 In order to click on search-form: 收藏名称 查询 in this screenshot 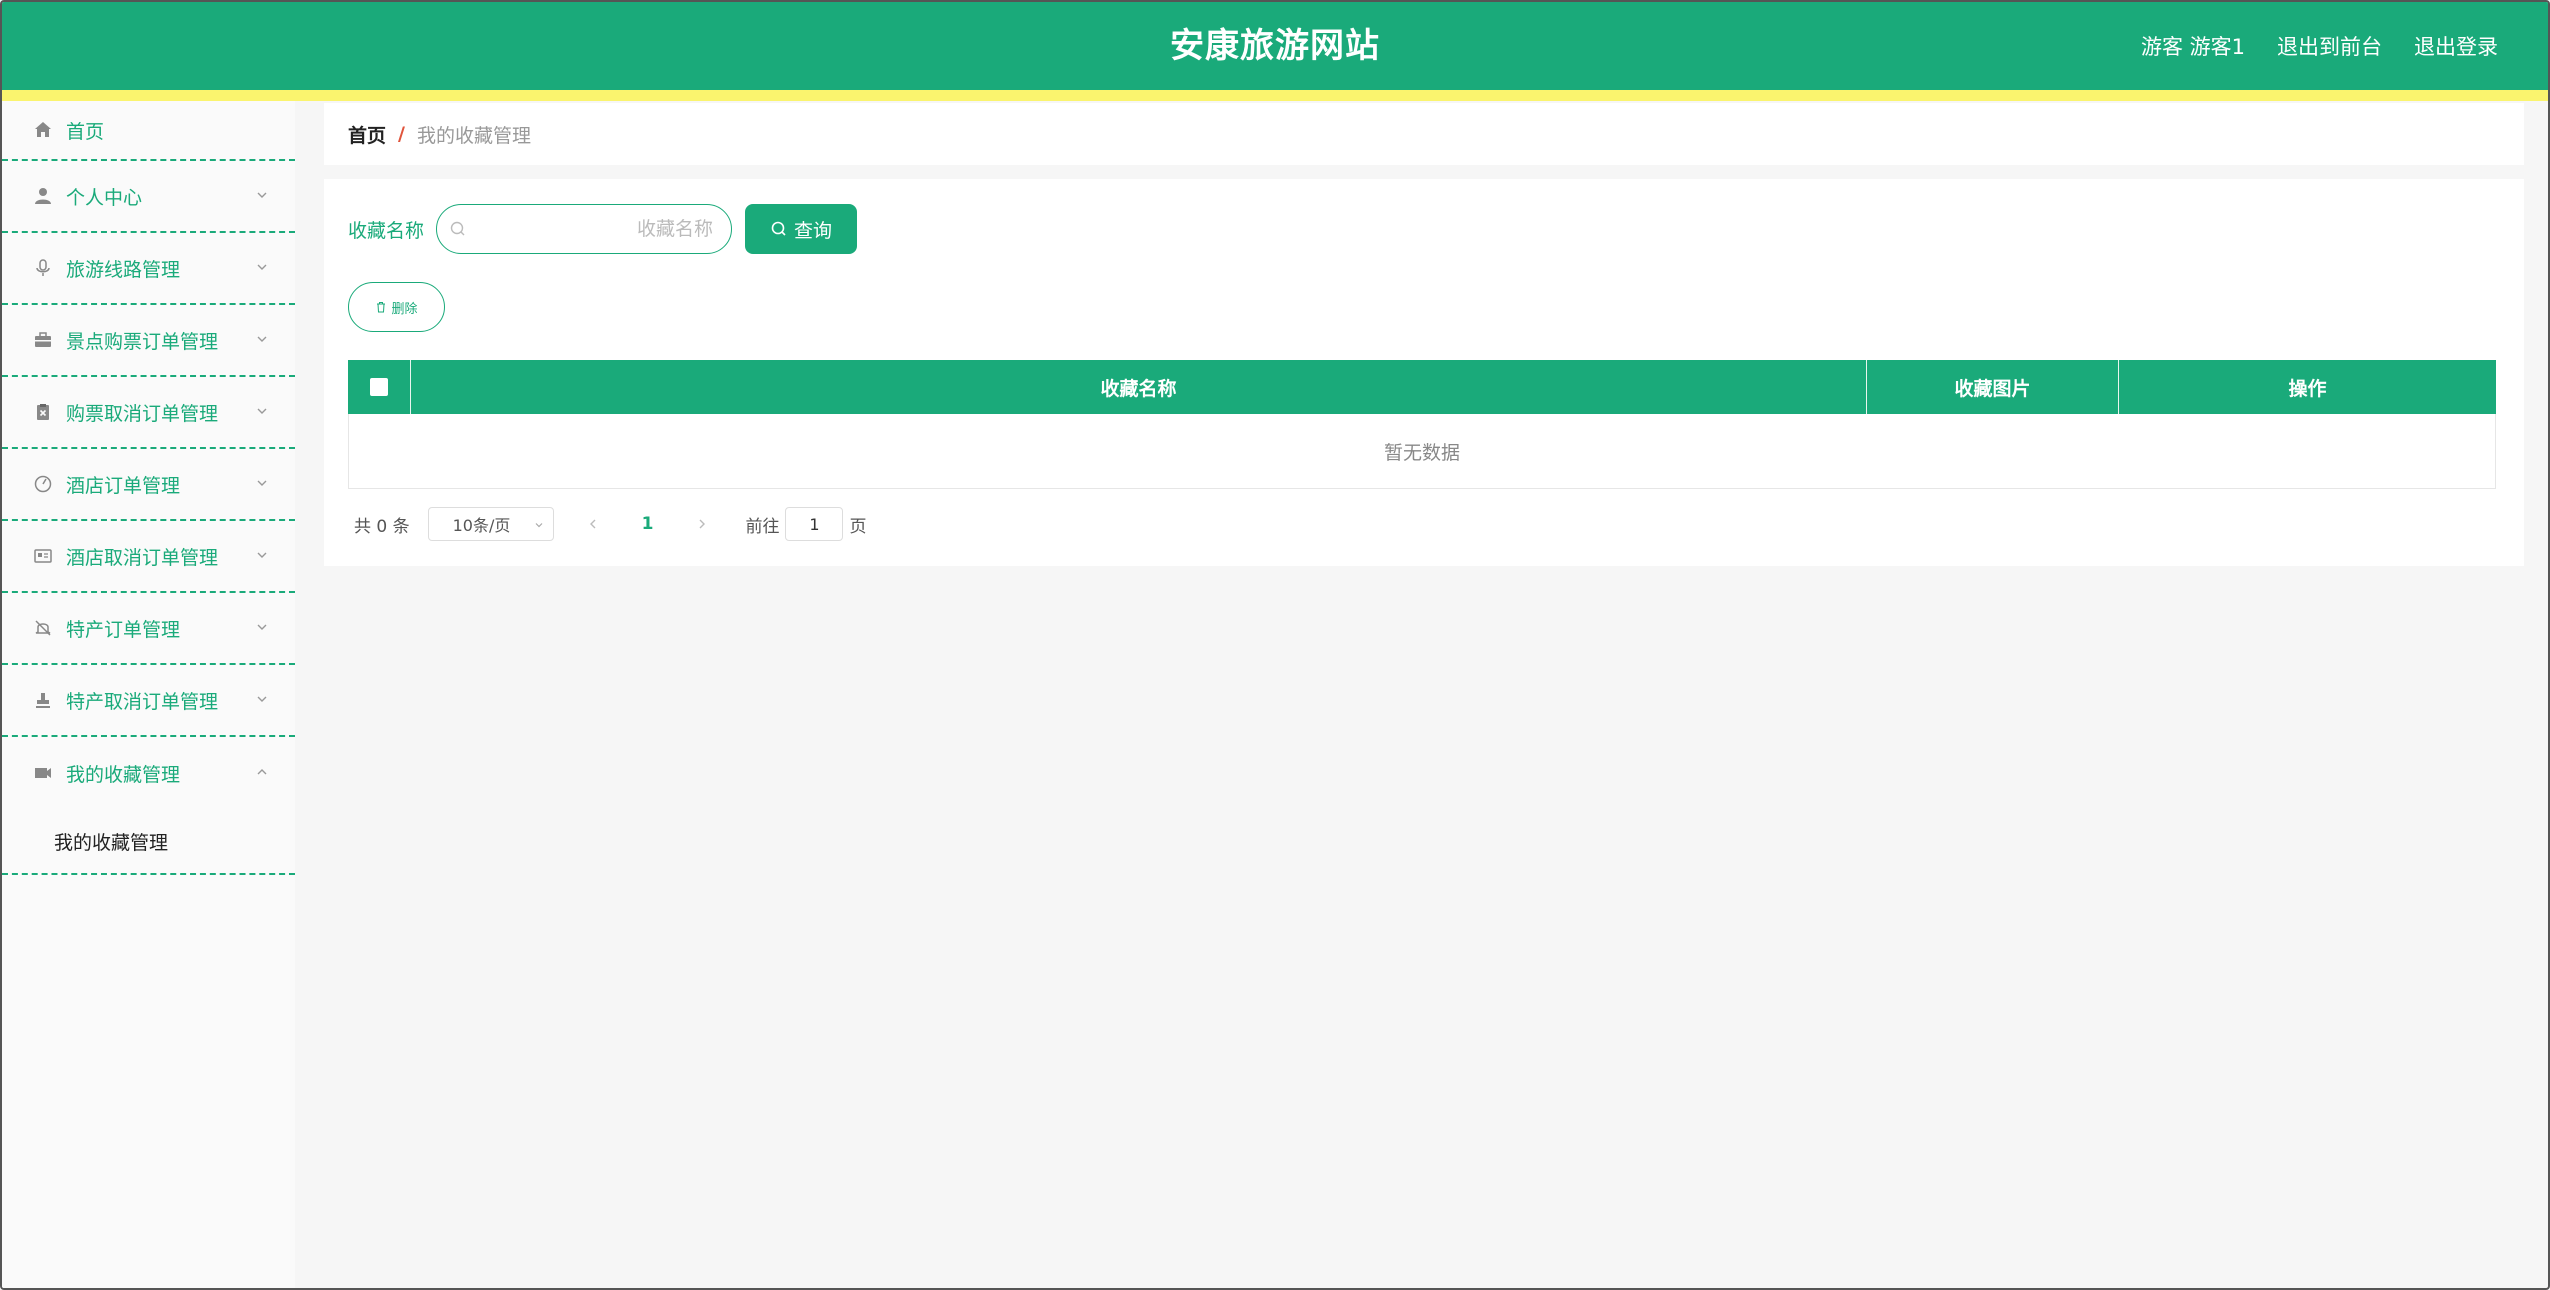, I will do `click(603, 229)`.